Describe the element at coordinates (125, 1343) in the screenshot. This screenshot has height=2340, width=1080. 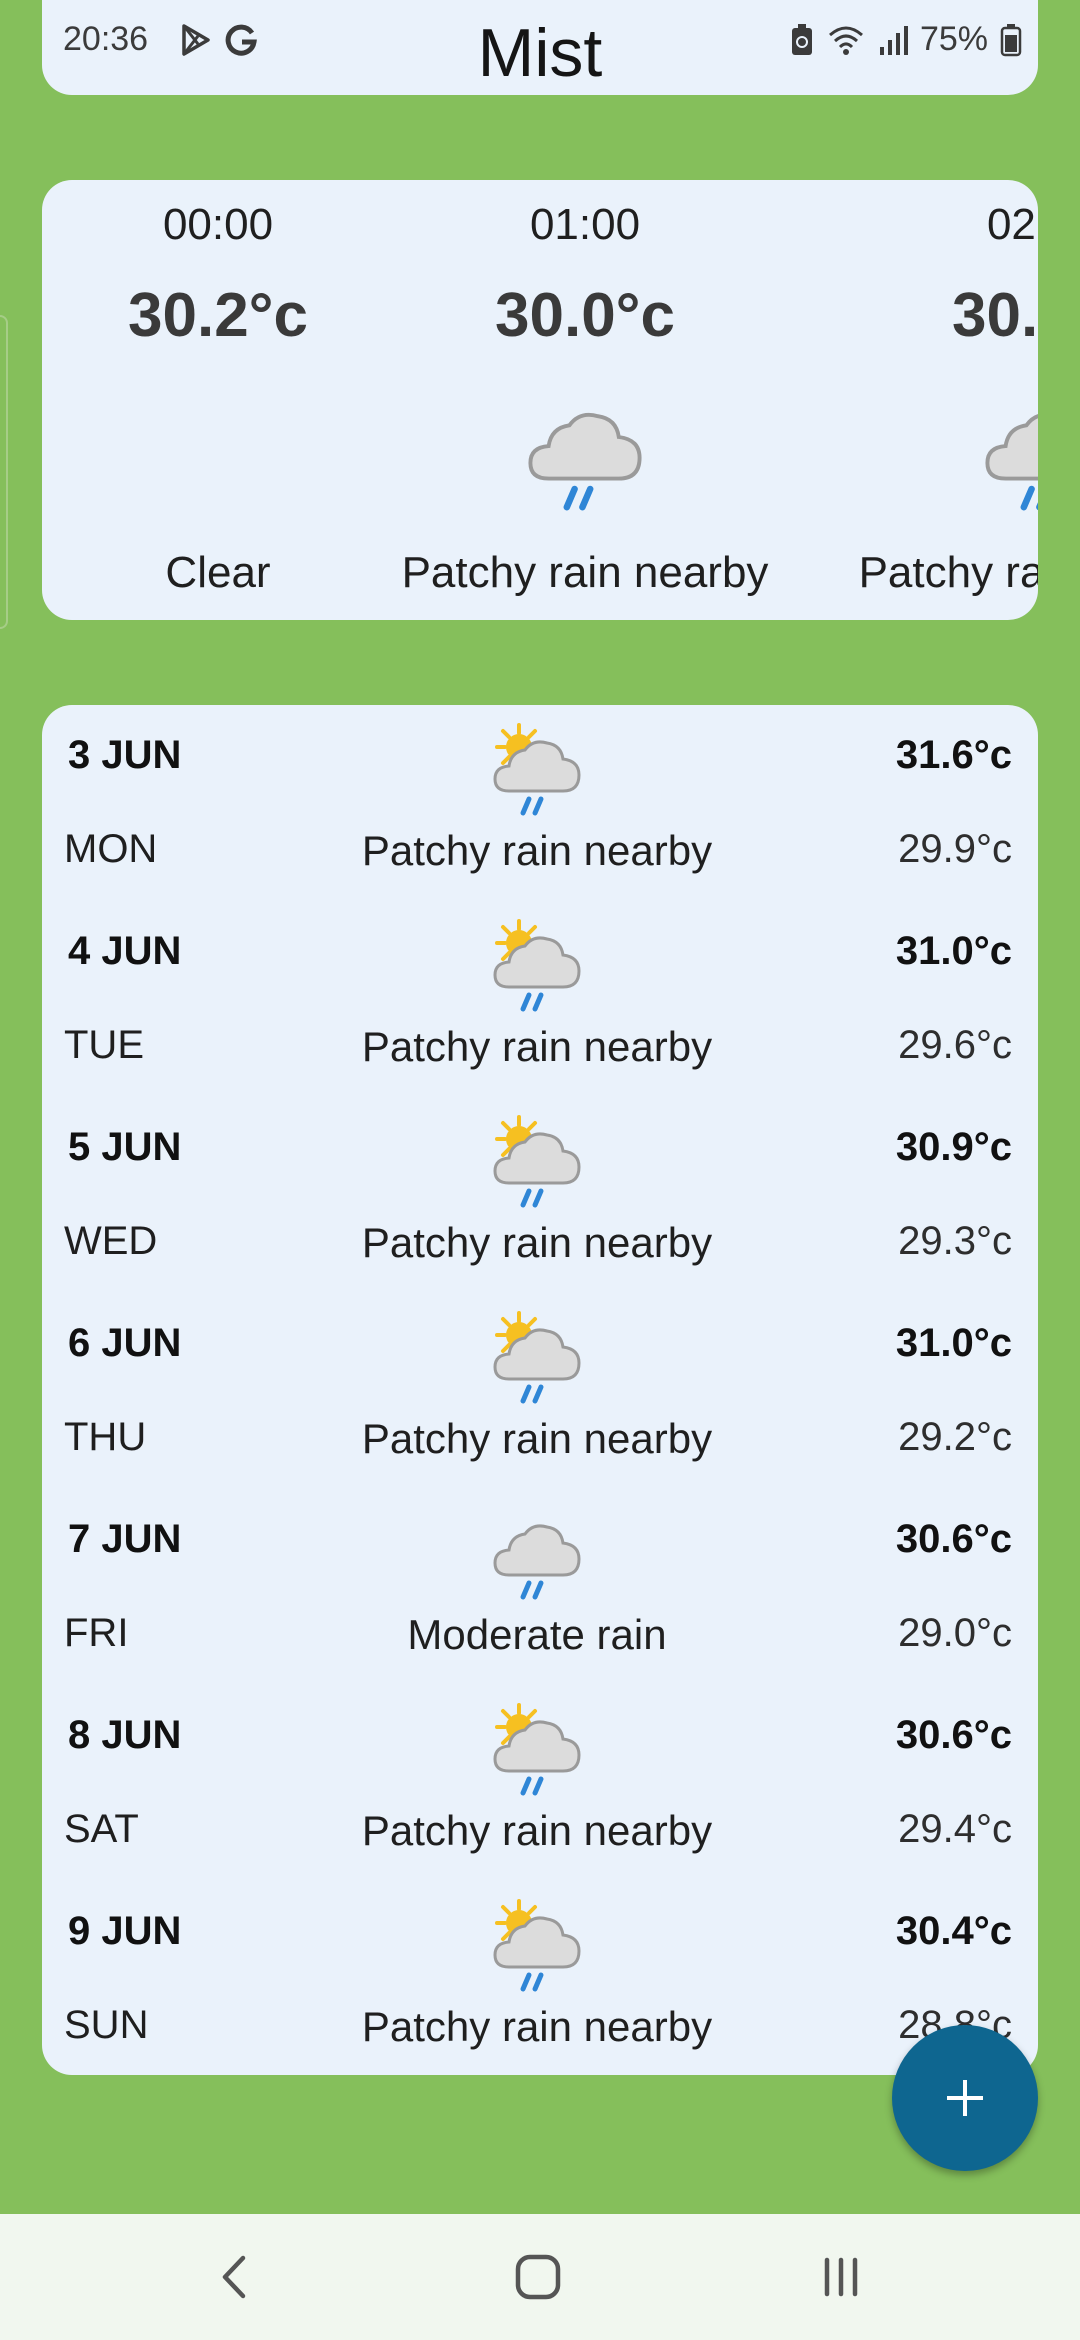
I see `daily-date: 6 JUN` at that location.